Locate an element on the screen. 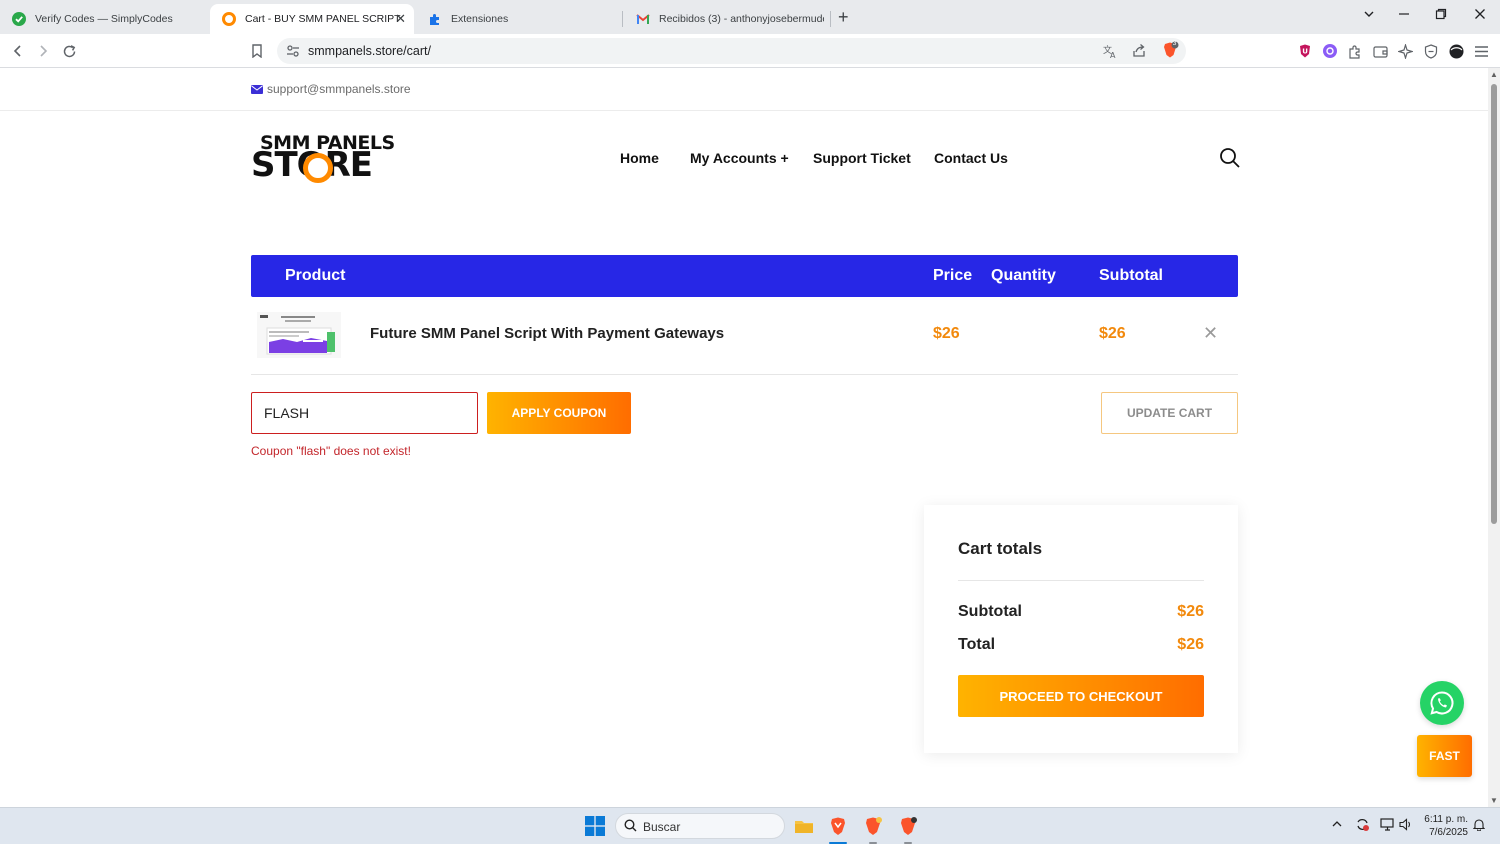 This screenshot has width=1500, height=844. translate-icon: 文A is located at coordinates (1110, 53).